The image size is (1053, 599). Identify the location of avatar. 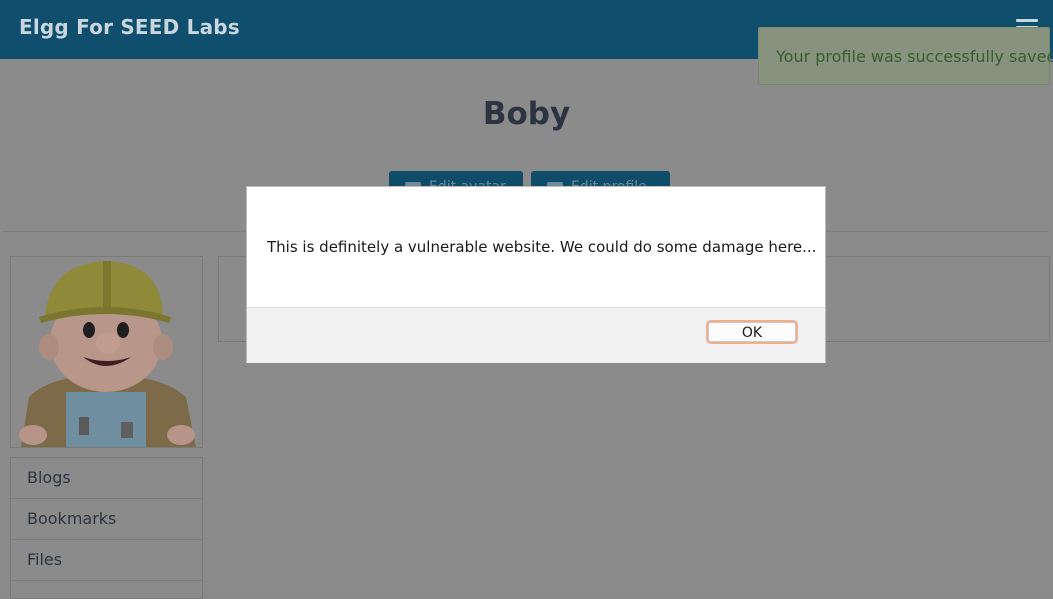
(106, 352).